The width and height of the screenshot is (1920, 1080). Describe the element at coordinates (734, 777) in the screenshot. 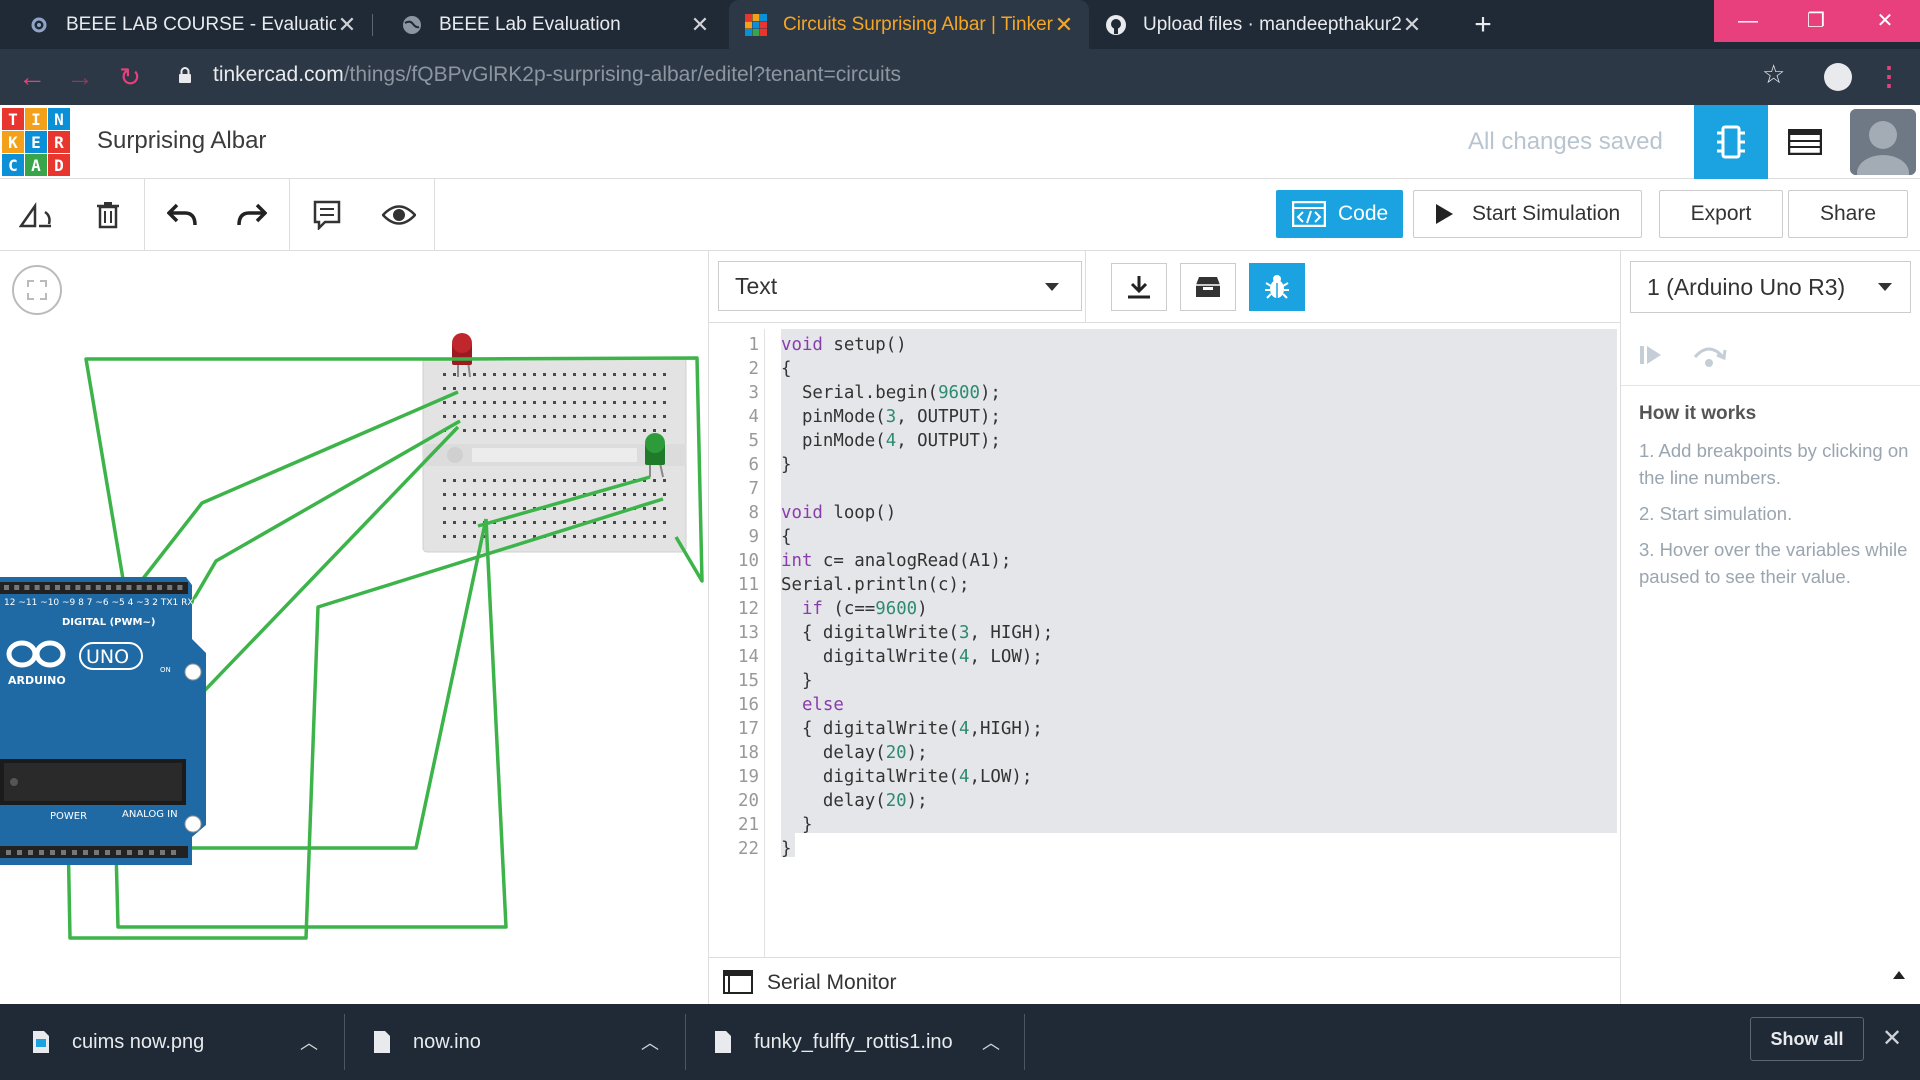

I see `line-number: 19` at that location.